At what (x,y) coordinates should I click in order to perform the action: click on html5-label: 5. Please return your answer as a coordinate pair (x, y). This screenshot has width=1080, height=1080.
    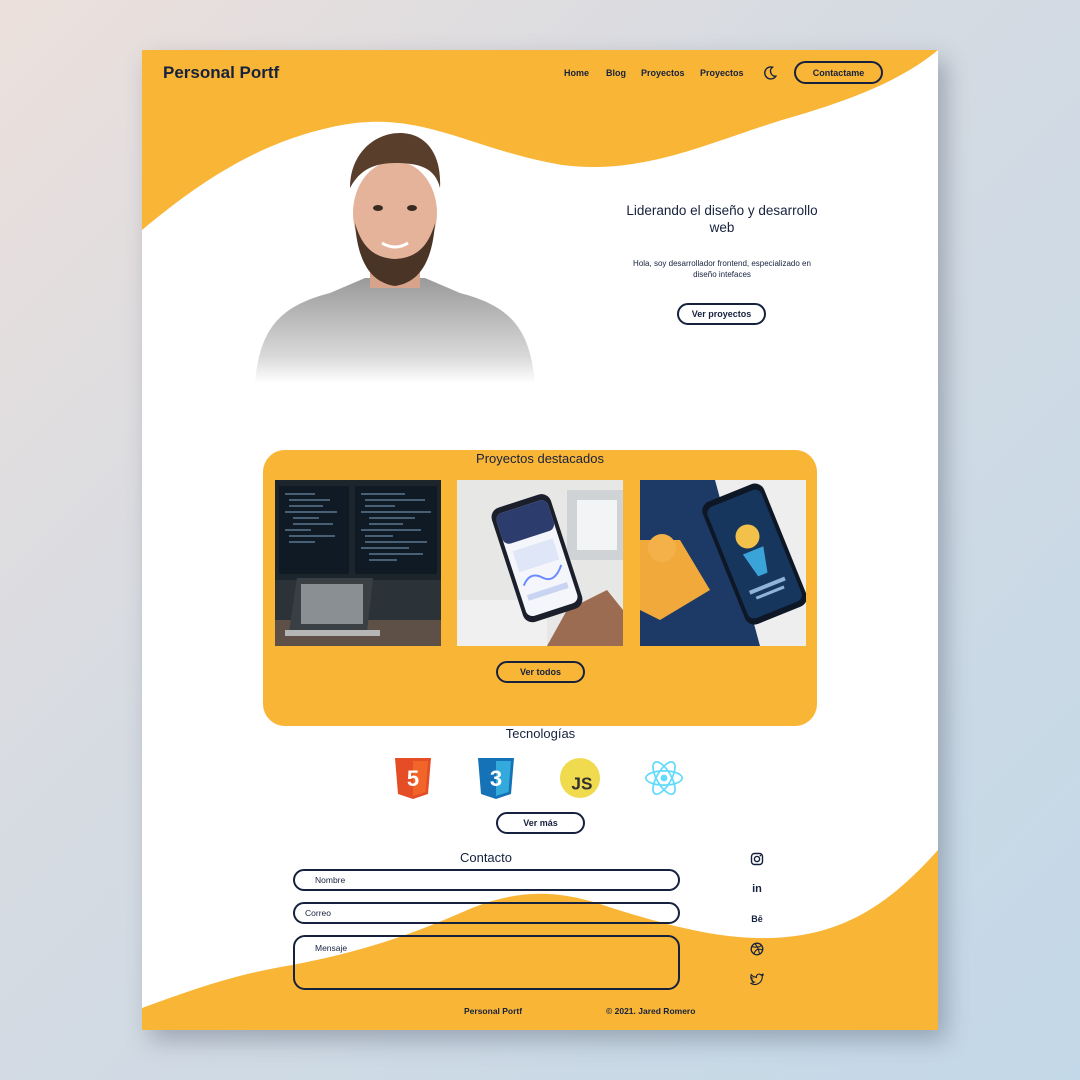
    Looking at the image, I should click on (413, 778).